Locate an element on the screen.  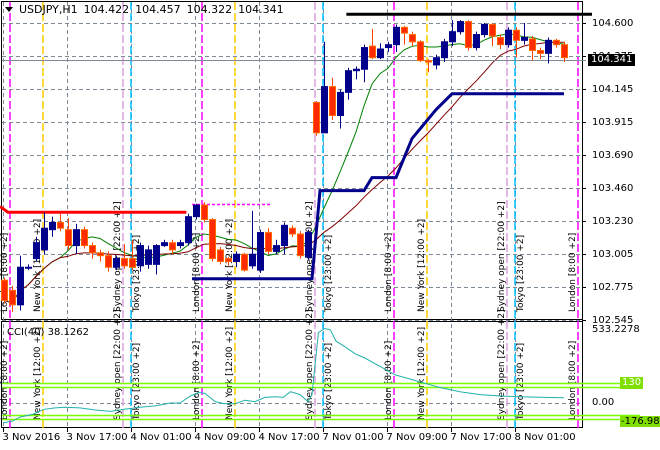
time-tick-label: 4 Nov 17:00 is located at coordinates (289, 437).